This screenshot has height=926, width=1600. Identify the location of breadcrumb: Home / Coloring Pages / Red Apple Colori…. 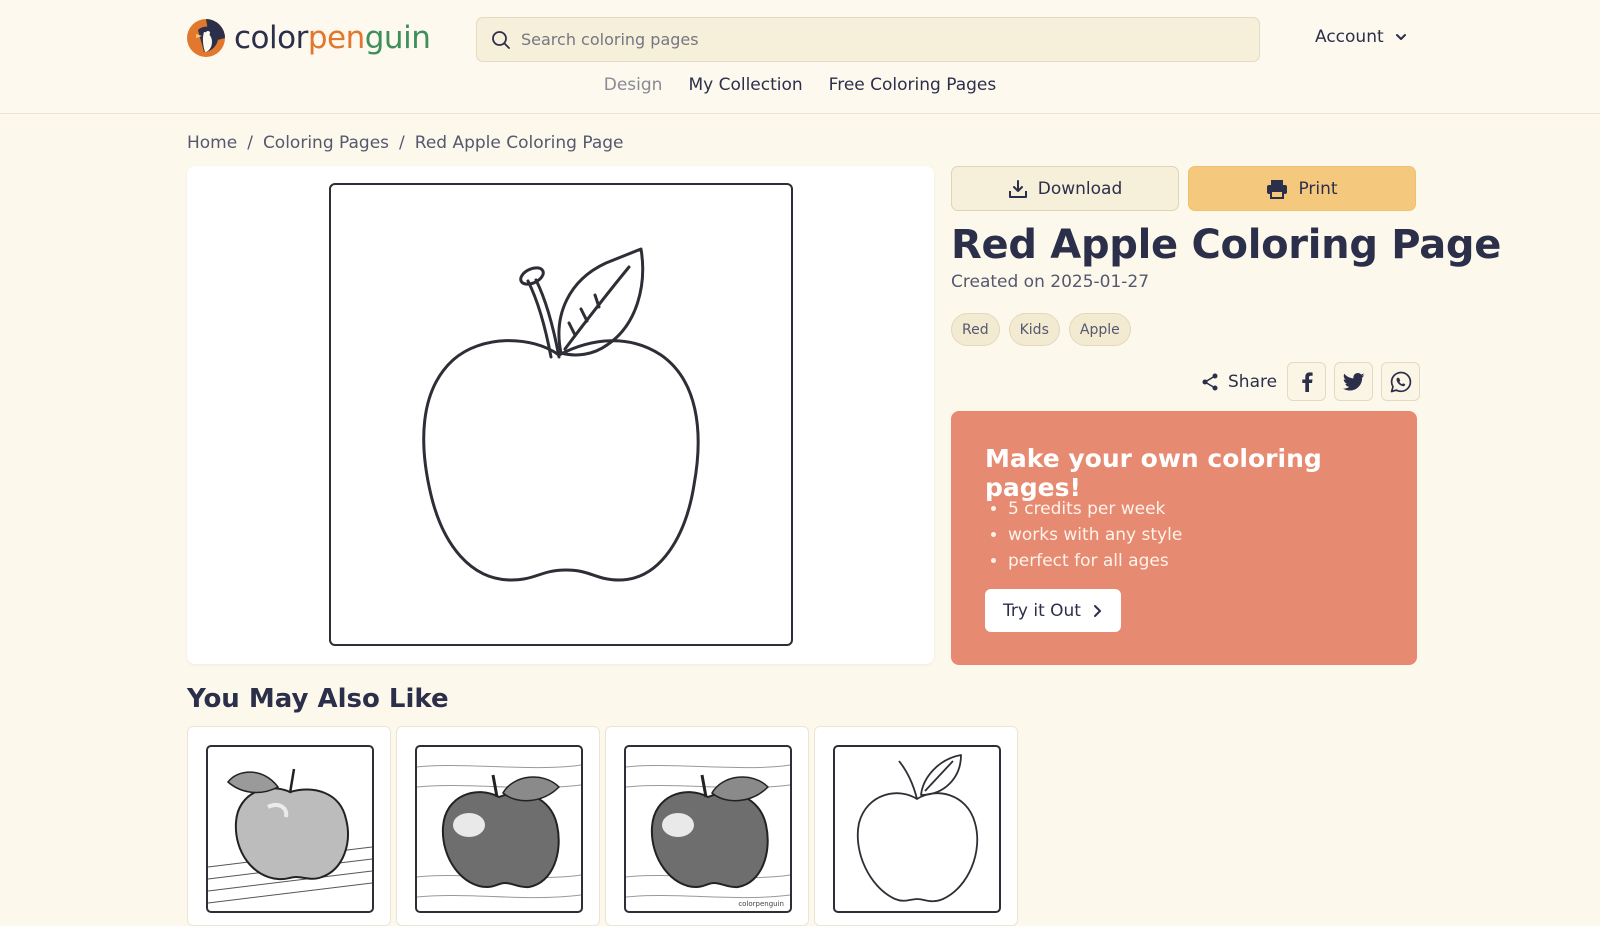
(405, 143).